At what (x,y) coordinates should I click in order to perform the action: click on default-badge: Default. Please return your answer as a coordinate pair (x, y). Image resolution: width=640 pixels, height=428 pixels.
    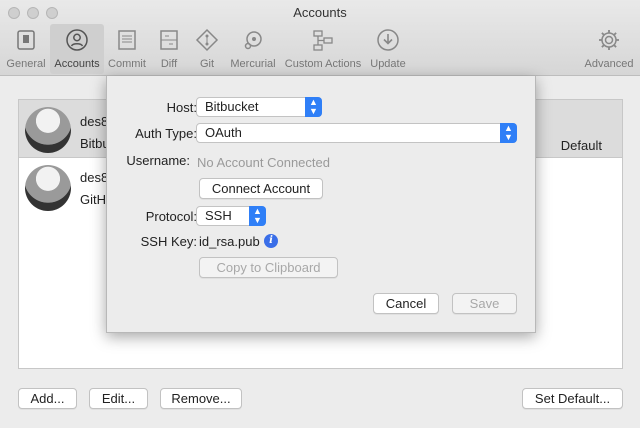
    Looking at the image, I should click on (581, 145).